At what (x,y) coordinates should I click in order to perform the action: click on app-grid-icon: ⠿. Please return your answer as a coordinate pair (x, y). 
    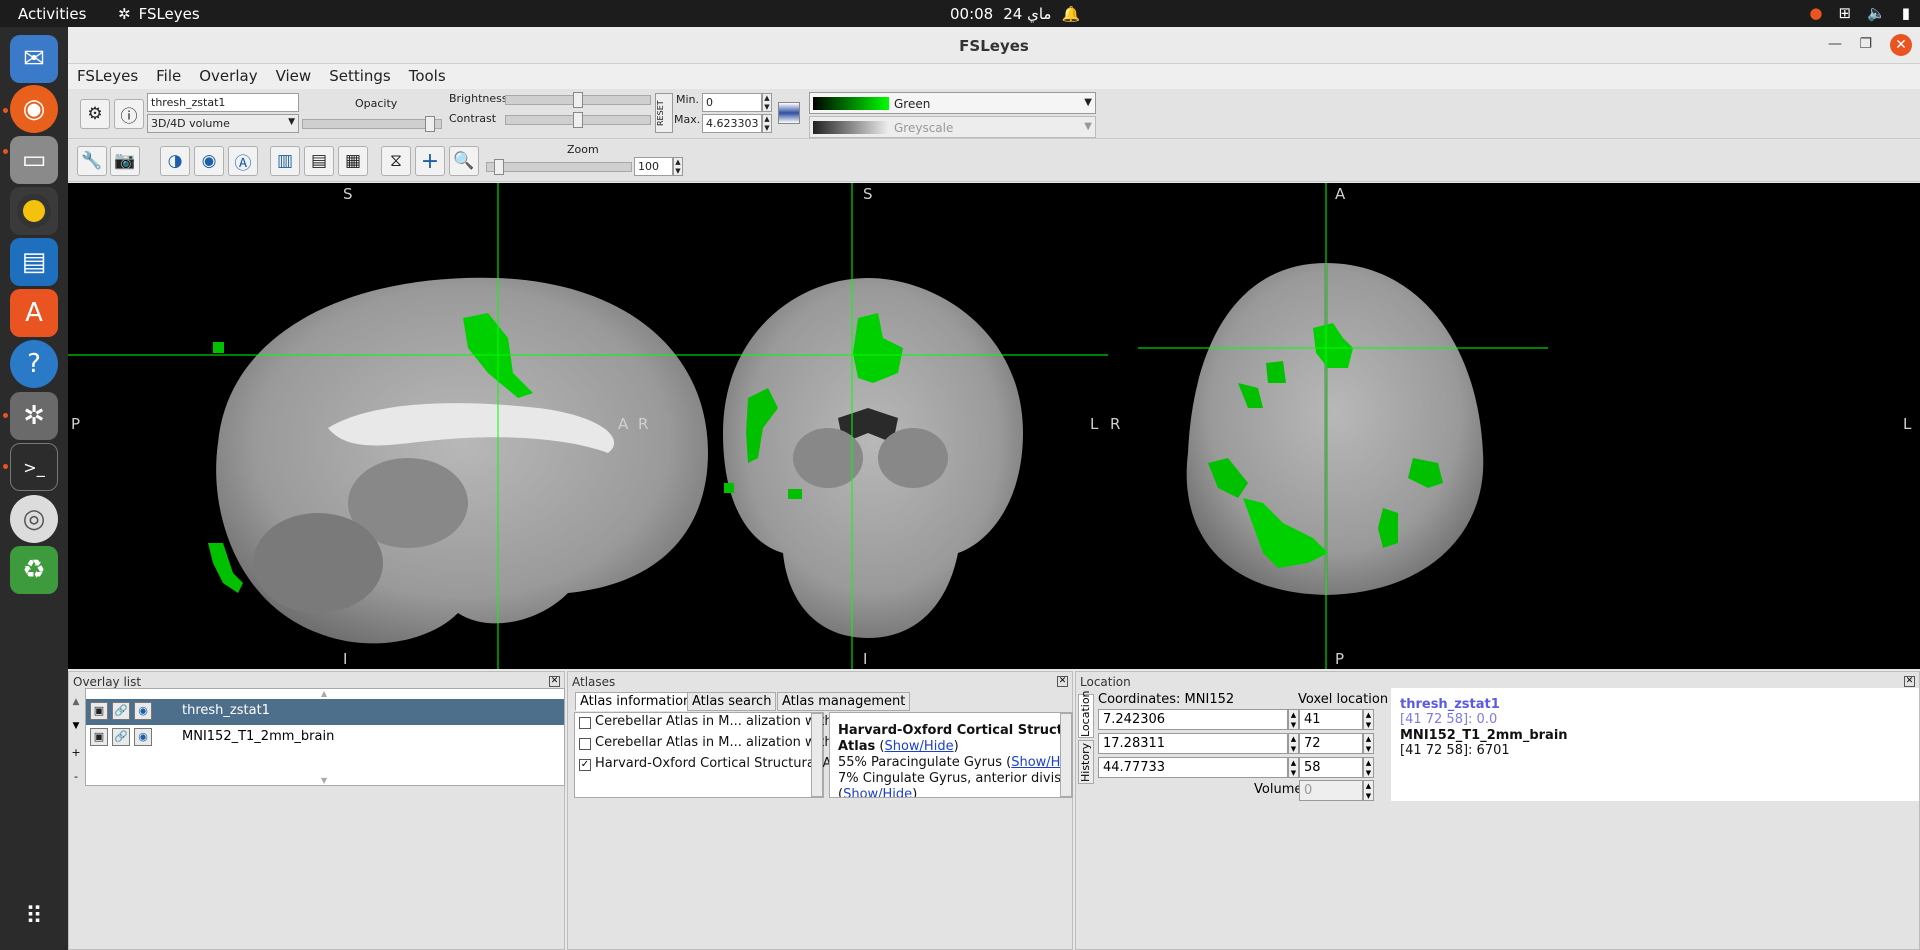
    Looking at the image, I should click on (34, 916).